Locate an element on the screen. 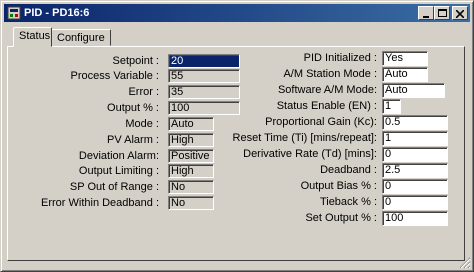 The width and height of the screenshot is (474, 272). mode-label: Mode : is located at coordinates (142, 124).